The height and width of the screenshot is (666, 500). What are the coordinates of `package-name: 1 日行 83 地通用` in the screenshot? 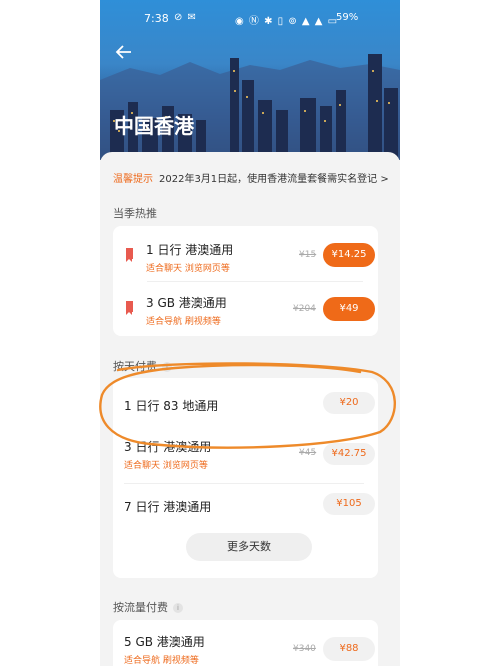 It's located at (171, 406).